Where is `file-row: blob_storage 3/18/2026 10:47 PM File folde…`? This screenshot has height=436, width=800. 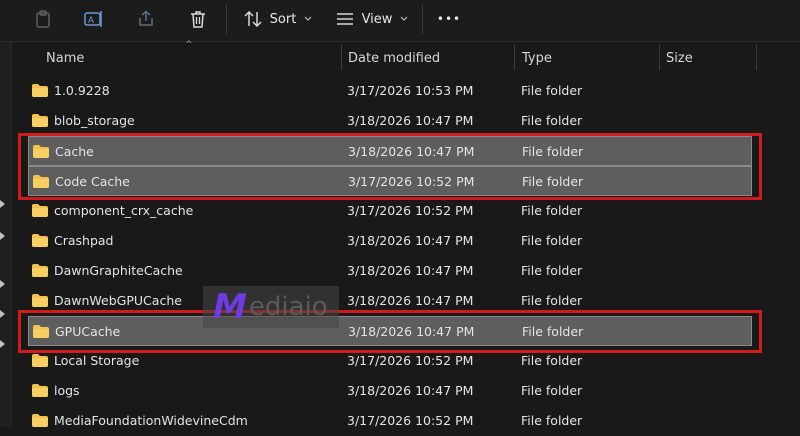 file-row: blob_storage 3/18/2026 10:47 PM File folde… is located at coordinates (390, 121).